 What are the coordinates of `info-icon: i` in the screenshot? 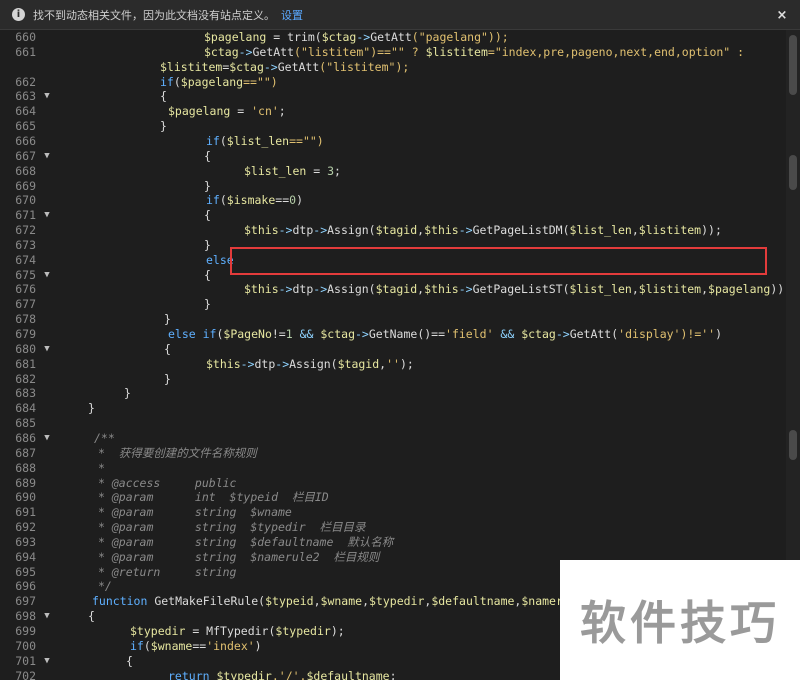 It's located at (18, 14).